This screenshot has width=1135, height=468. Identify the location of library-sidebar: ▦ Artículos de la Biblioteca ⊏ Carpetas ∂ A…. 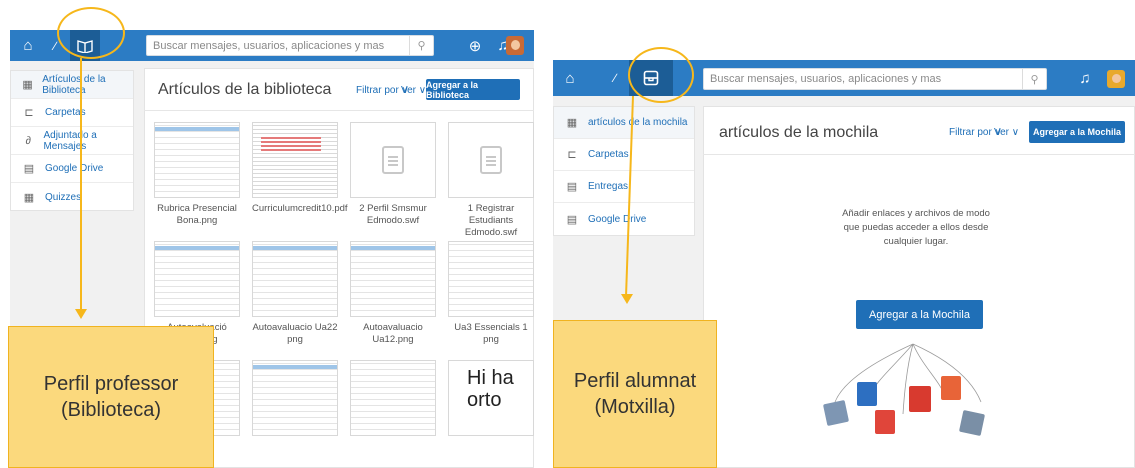
(72, 140).